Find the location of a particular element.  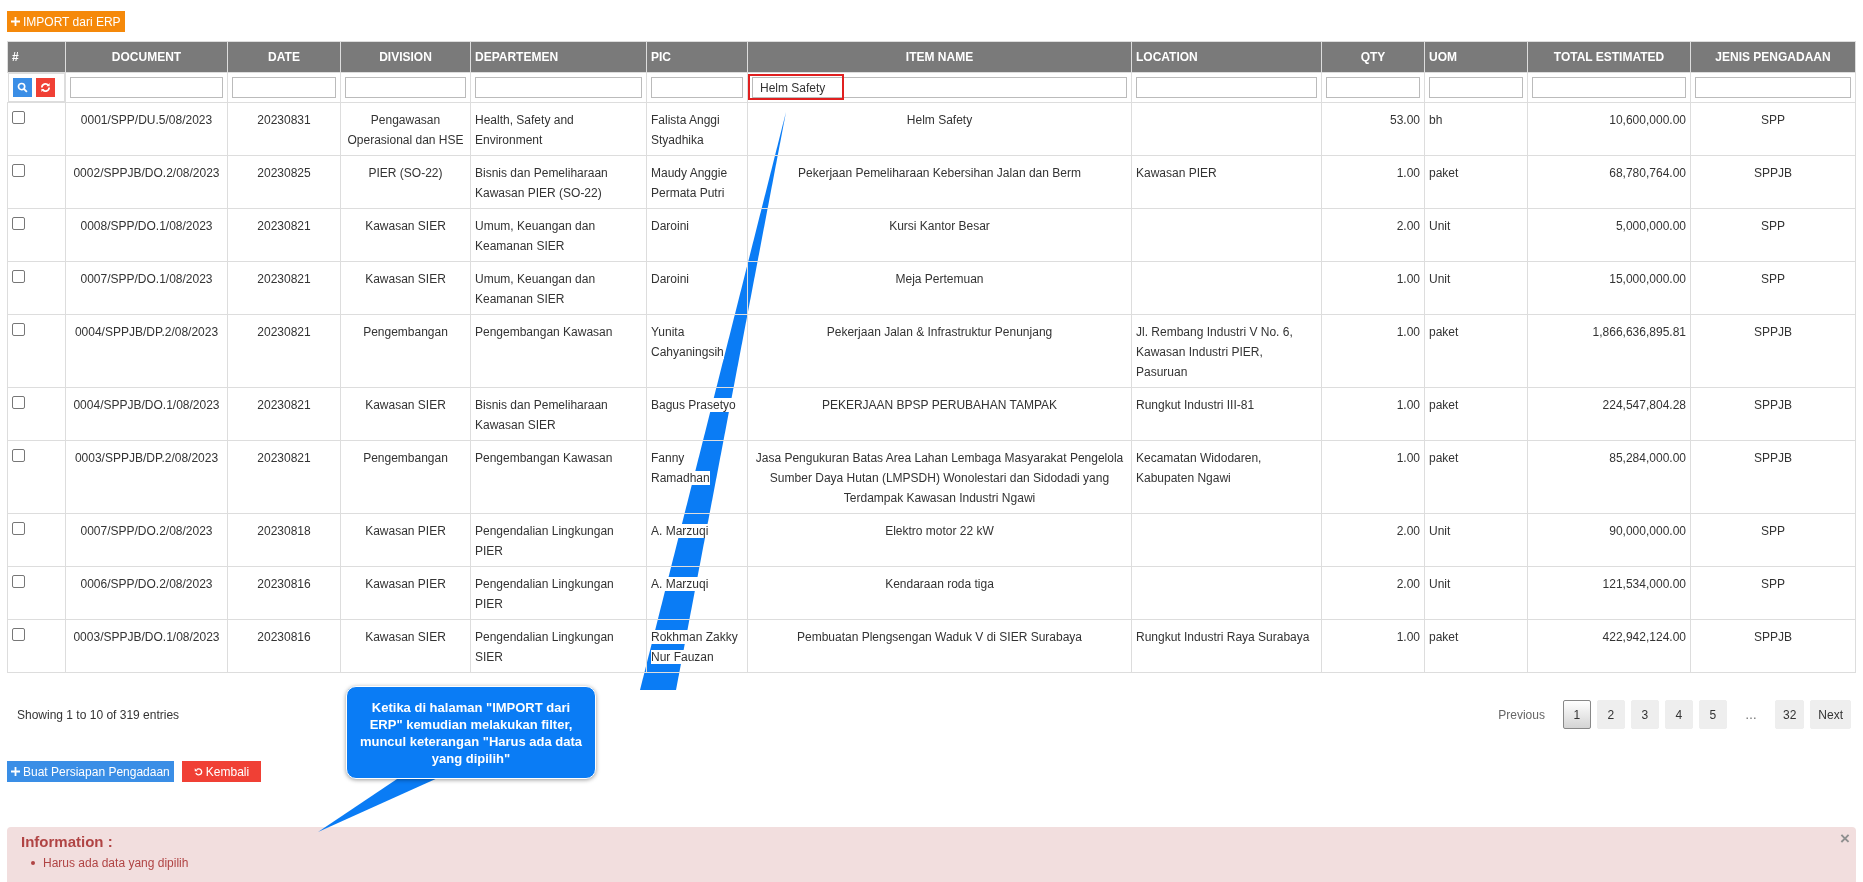

table-cell: Kecamatan Widodaren, Kabupaten Ngawi is located at coordinates (1226, 477).